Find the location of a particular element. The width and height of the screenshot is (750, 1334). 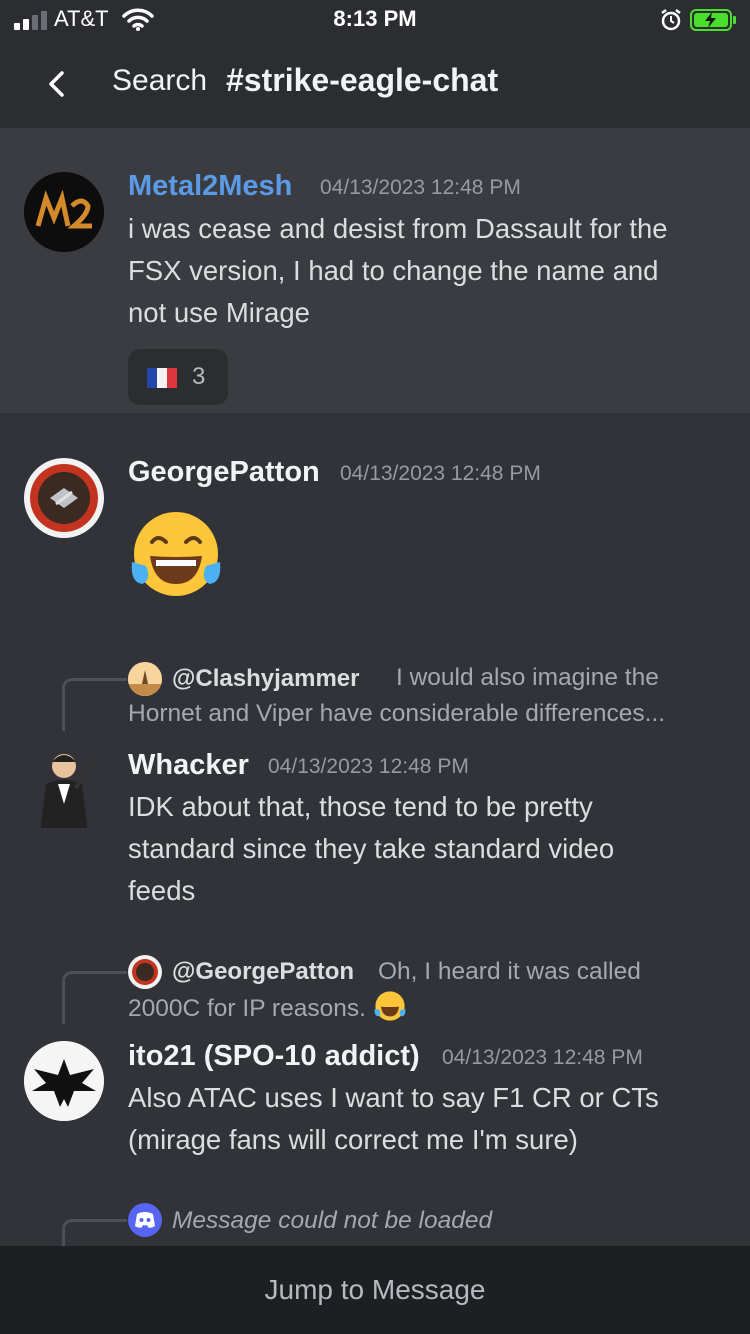

message-line: feeds is located at coordinates (162, 890).